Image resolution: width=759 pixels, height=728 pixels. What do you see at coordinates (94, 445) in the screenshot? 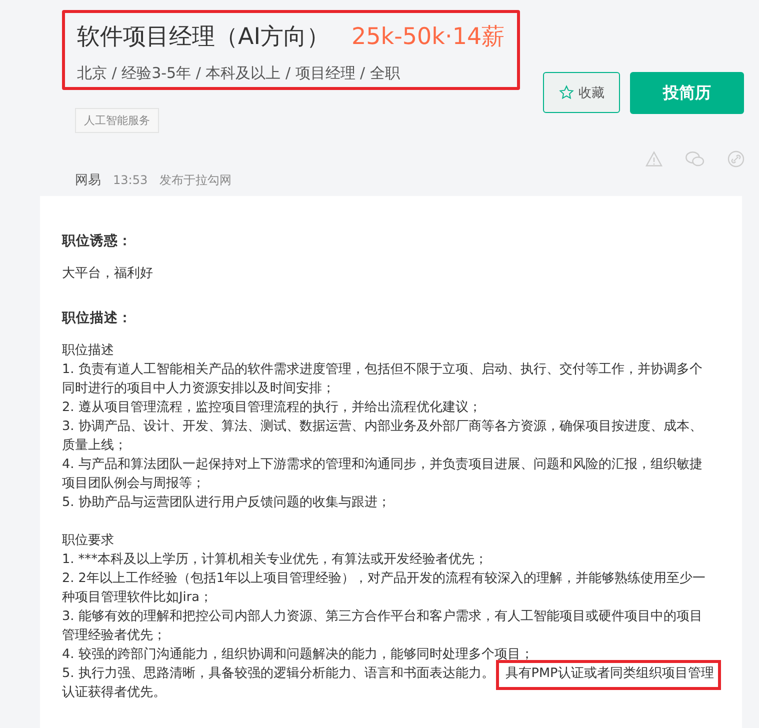
I see `list-line: 质量上线；` at bounding box center [94, 445].